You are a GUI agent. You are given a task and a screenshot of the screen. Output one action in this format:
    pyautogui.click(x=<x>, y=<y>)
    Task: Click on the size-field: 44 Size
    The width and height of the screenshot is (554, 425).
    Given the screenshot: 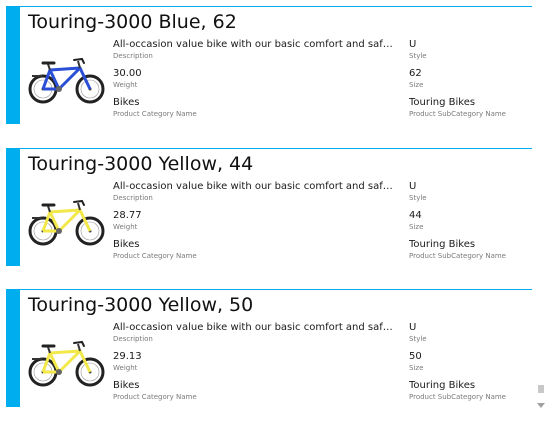 What is the action you would take?
    pyautogui.click(x=469, y=220)
    